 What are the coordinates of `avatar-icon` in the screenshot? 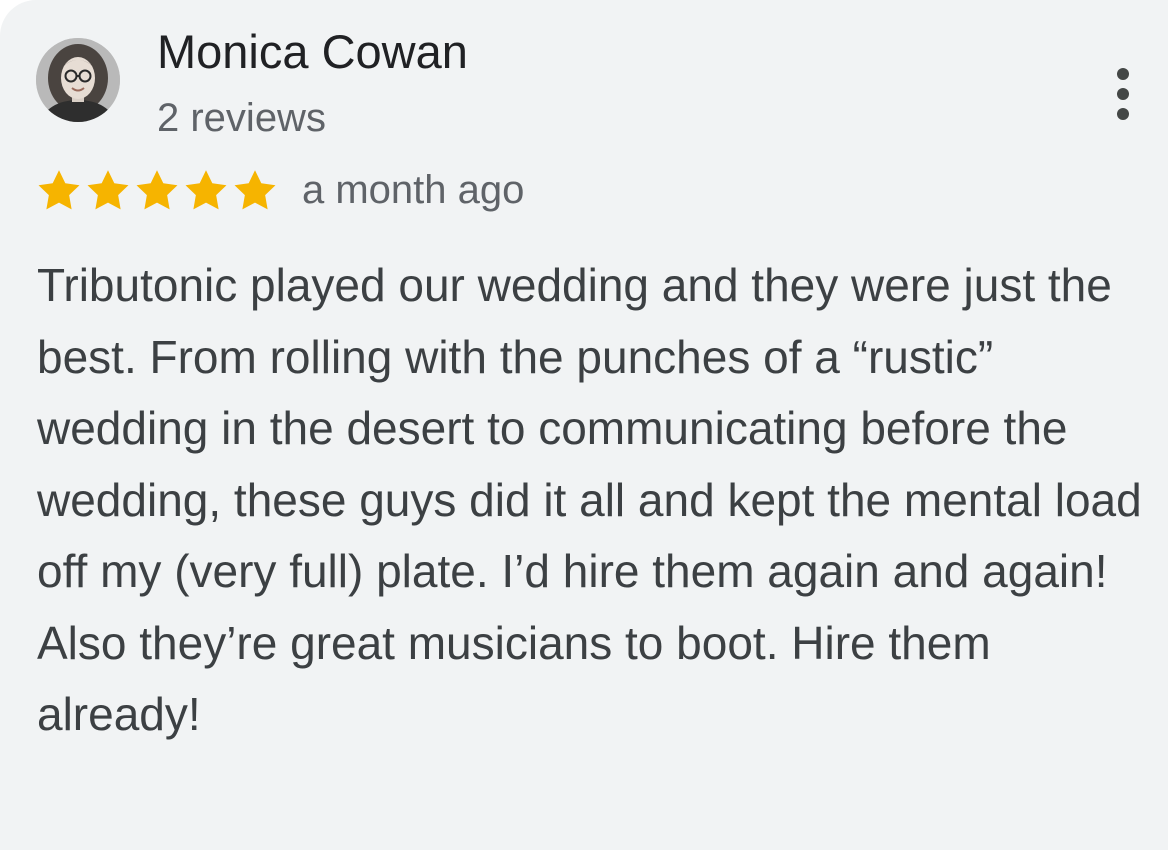 It's located at (78, 80).